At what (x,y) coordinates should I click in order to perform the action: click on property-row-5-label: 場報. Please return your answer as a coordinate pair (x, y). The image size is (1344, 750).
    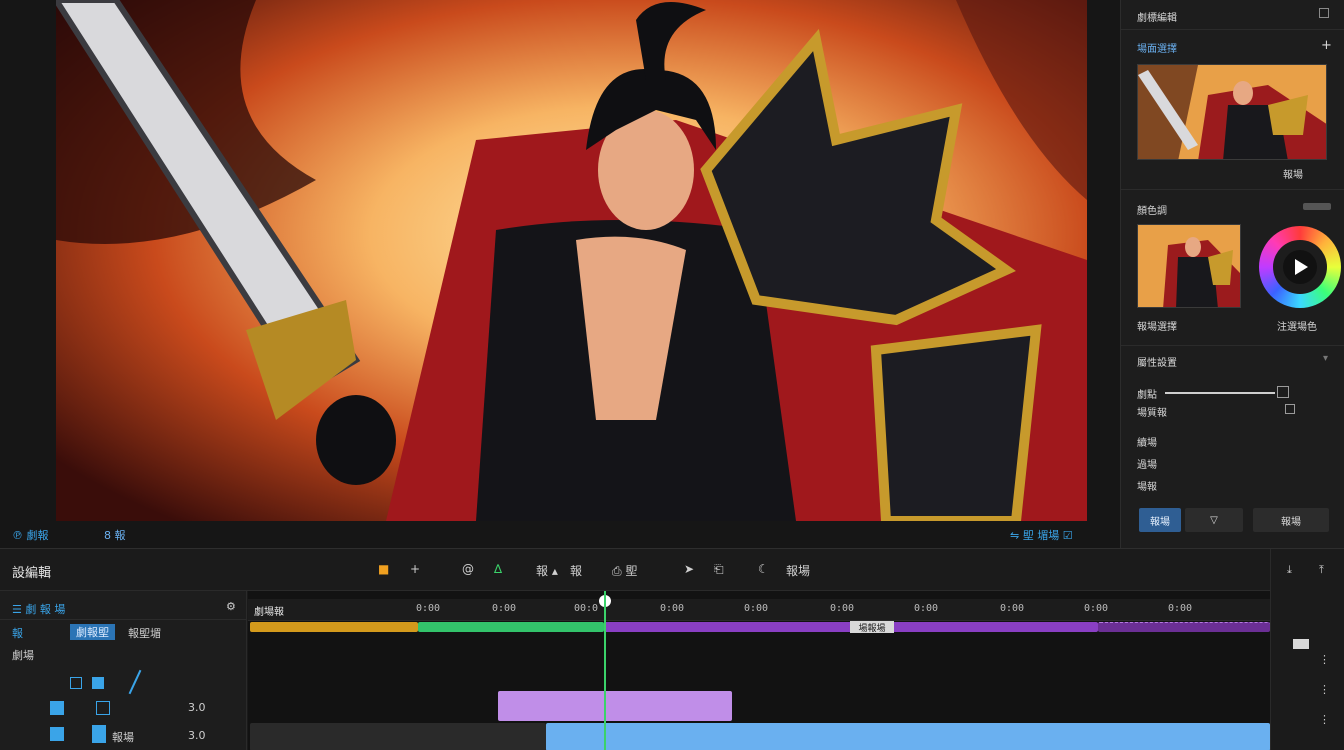
    Looking at the image, I should click on (1147, 487).